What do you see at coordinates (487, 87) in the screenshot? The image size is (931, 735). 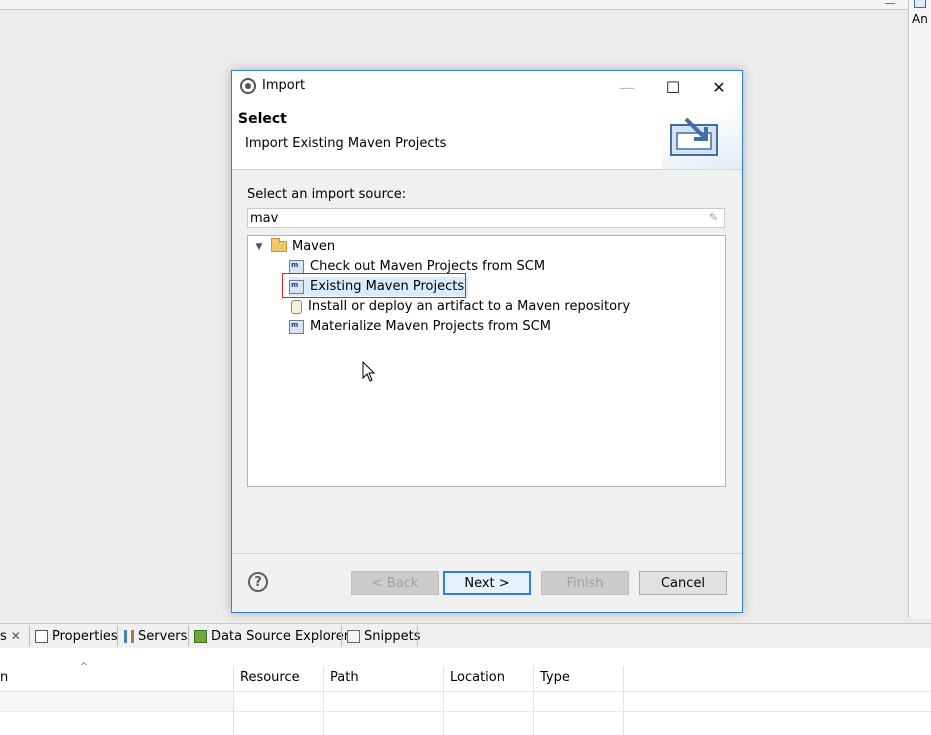 I see `dialog-titlebar: Import — ☐ ✕` at bounding box center [487, 87].